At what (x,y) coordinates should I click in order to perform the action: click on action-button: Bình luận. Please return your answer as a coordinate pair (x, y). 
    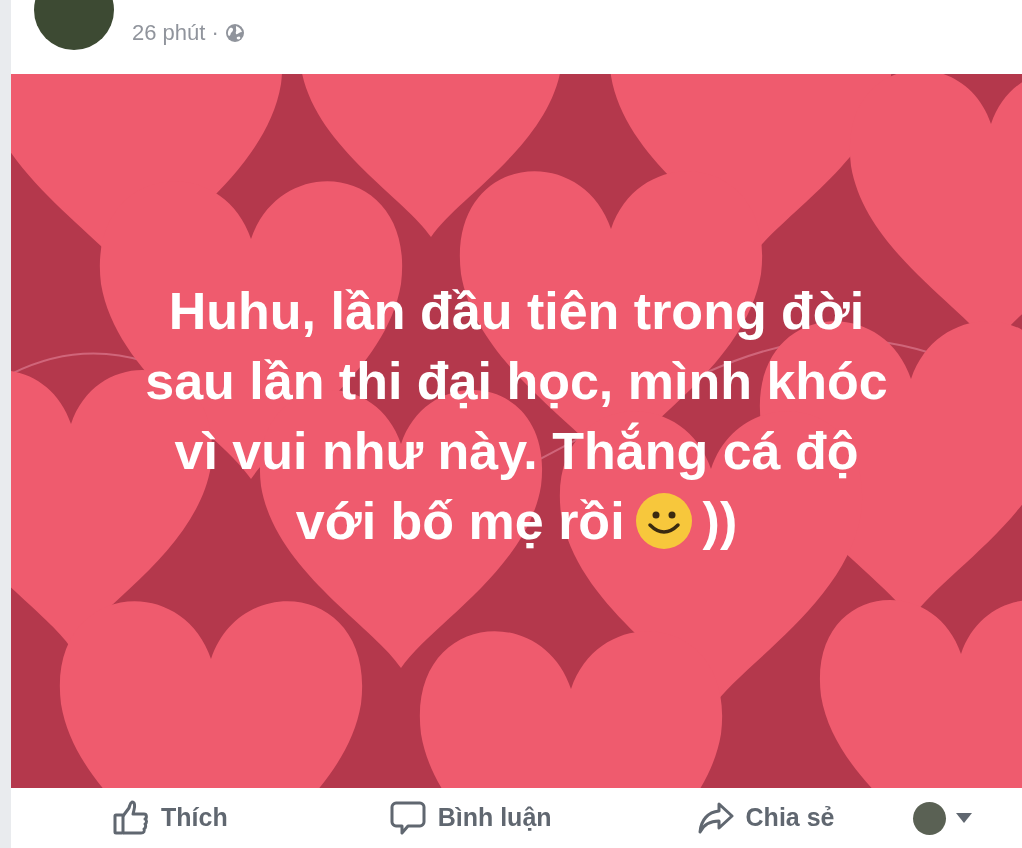
    Looking at the image, I should click on (470, 818).